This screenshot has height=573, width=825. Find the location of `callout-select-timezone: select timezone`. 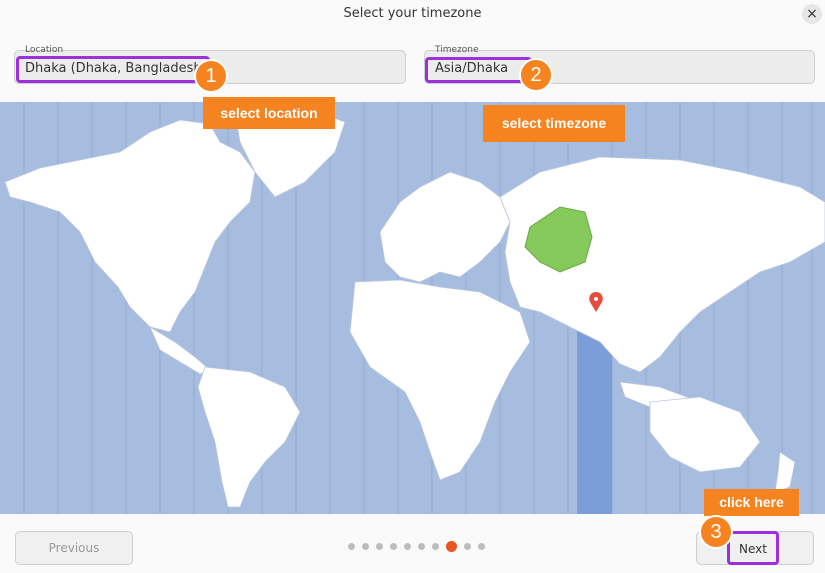

callout-select-timezone: select timezone is located at coordinates (554, 123).